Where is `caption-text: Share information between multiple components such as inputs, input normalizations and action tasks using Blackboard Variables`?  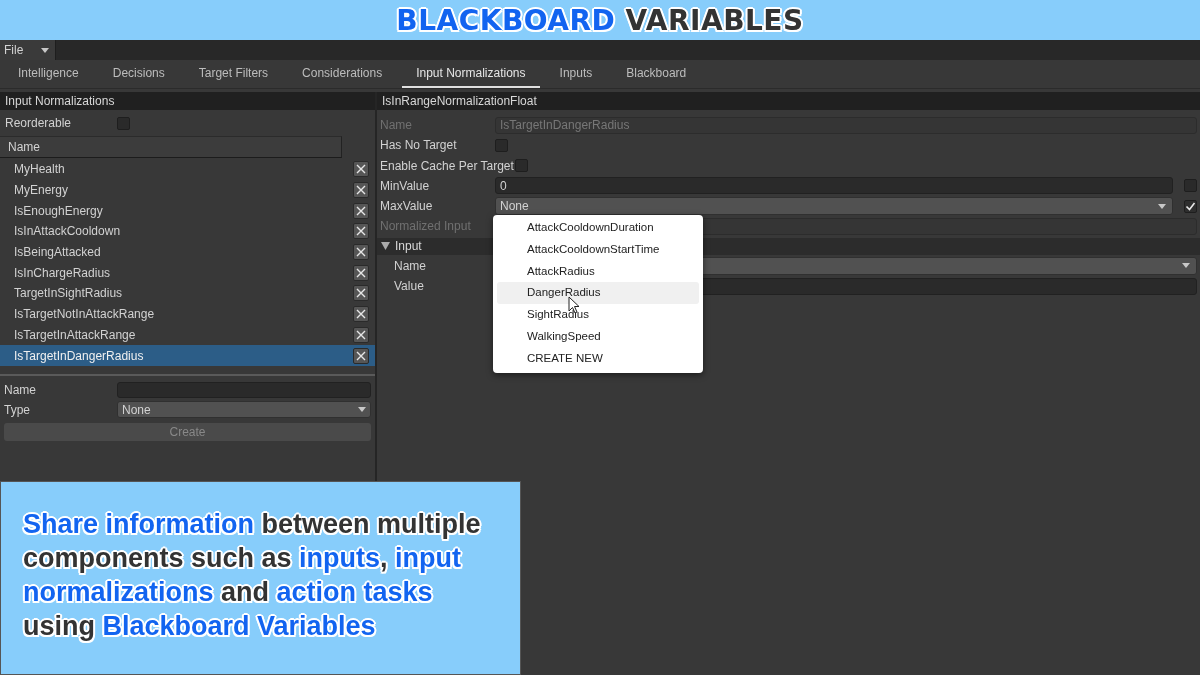
caption-text: Share information between multiple components such as inputs, input normalizations and action tasks using Blackboard Variables is located at coordinates (252, 575).